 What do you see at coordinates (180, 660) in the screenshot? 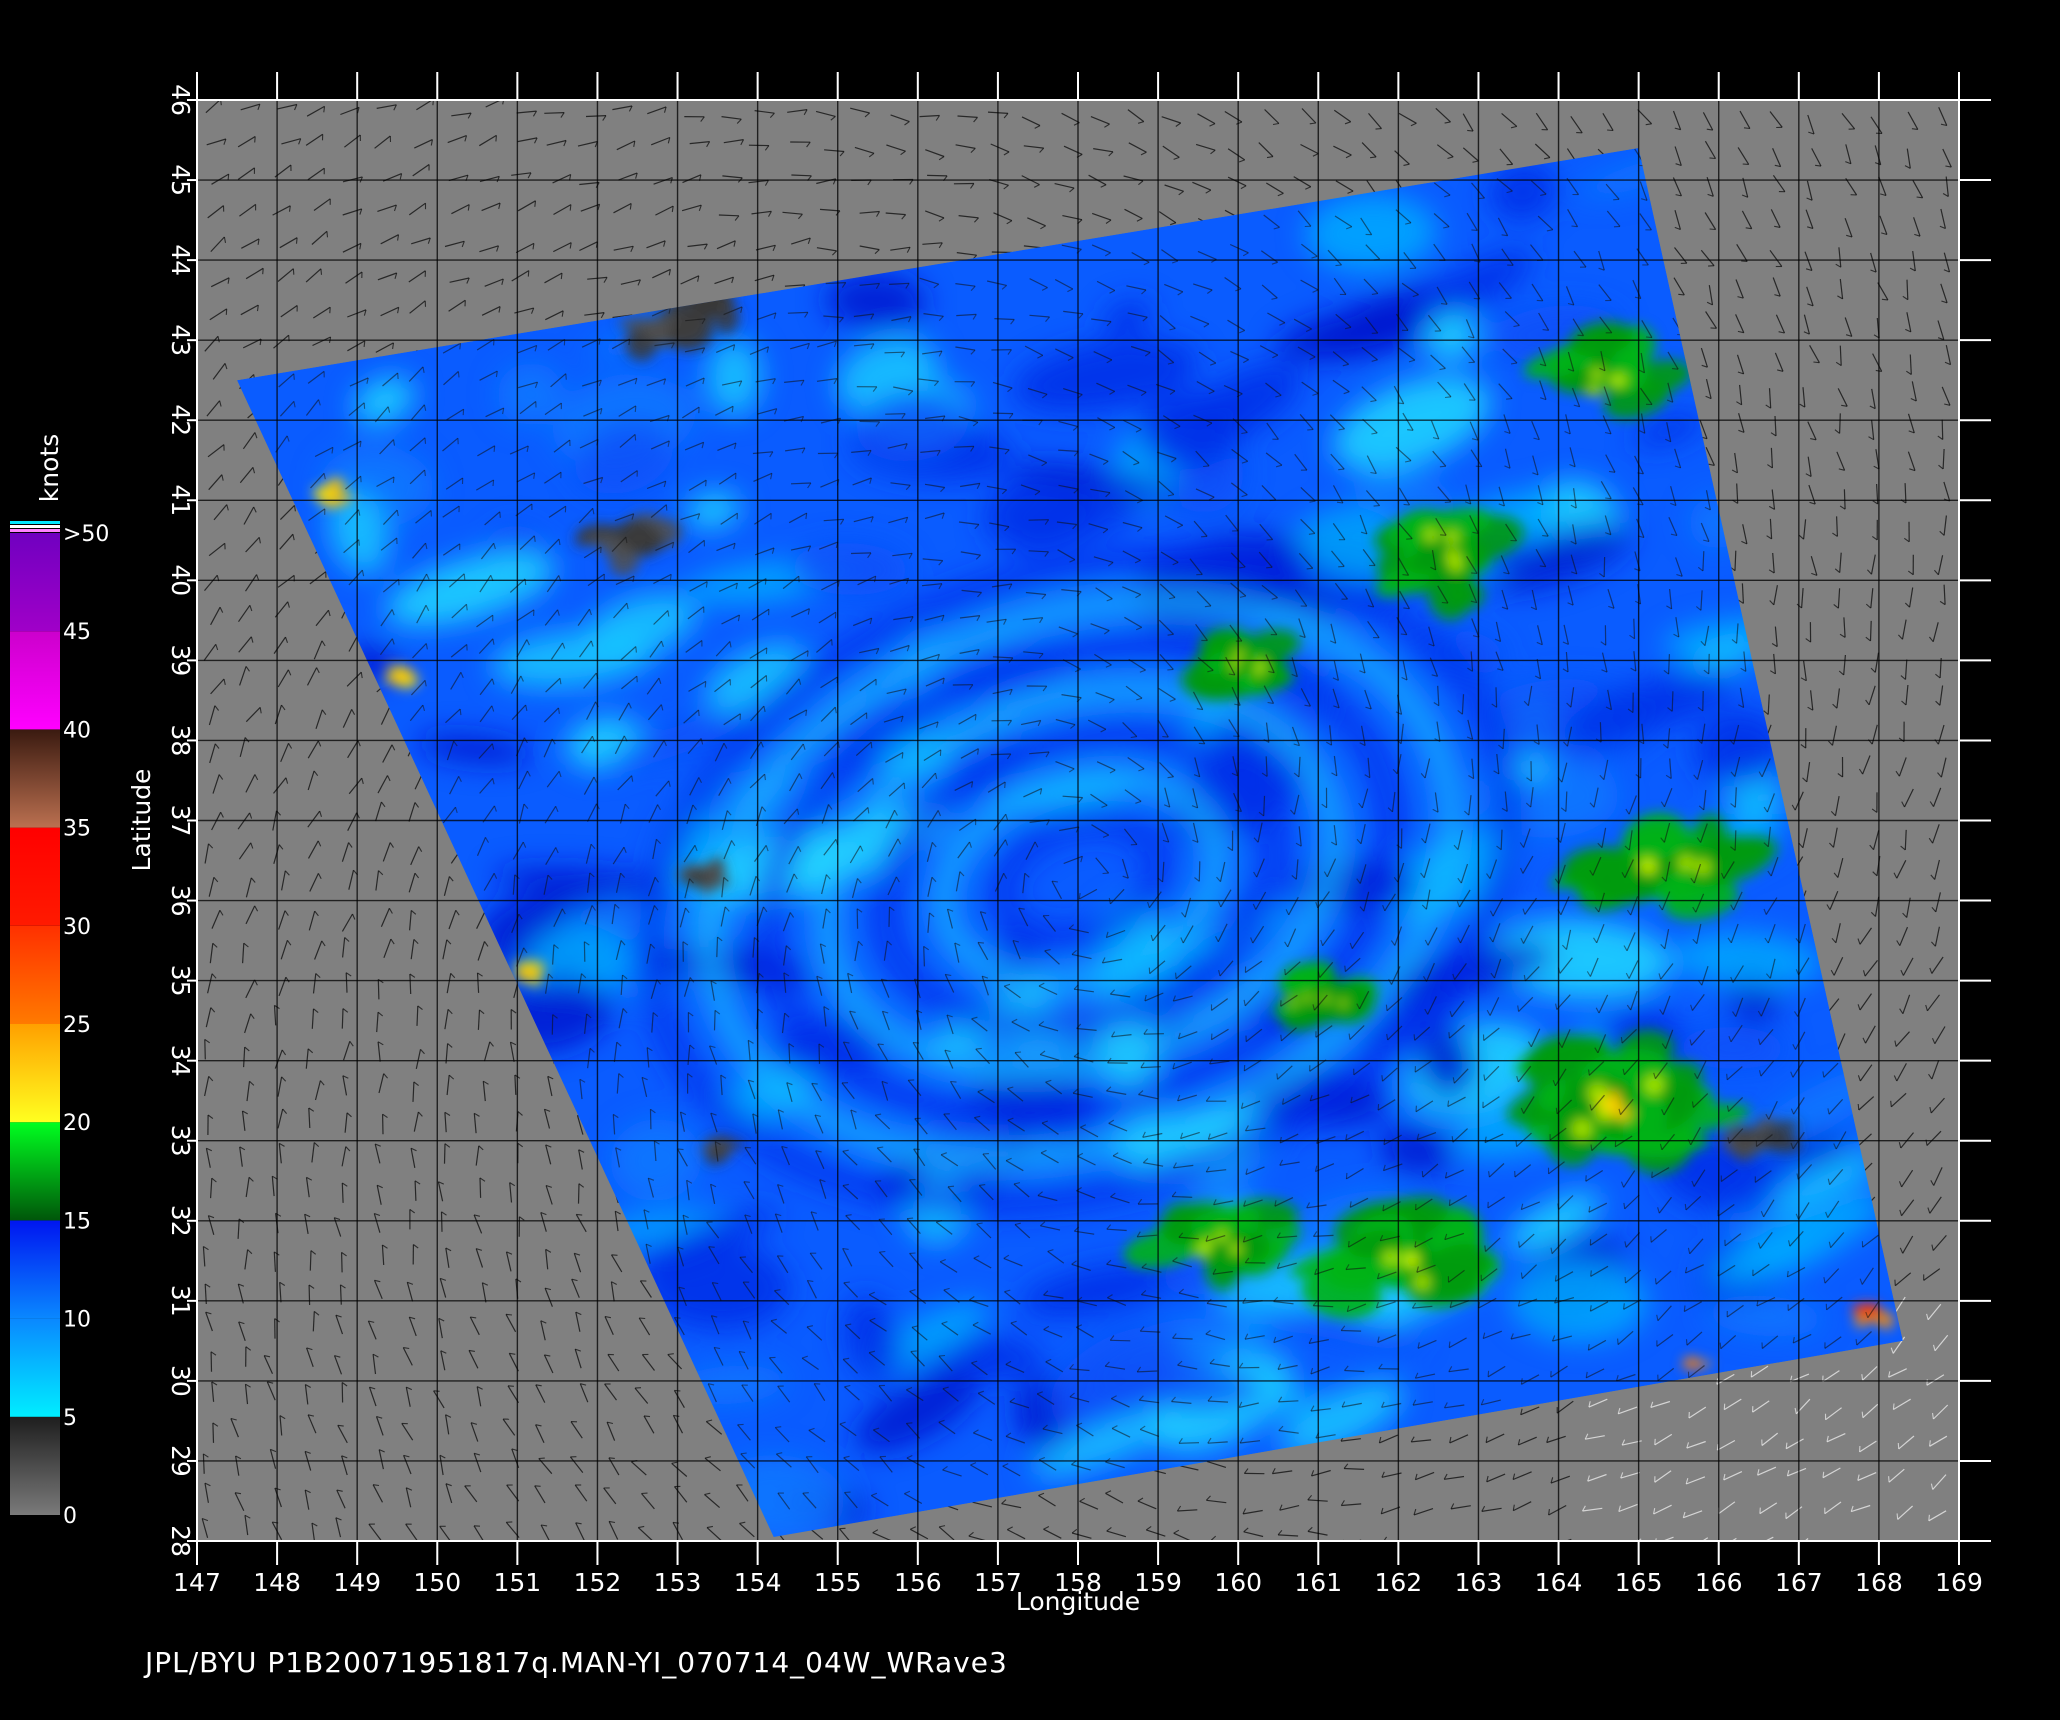
I see `lat-tick-label-39: 39` at bounding box center [180, 660].